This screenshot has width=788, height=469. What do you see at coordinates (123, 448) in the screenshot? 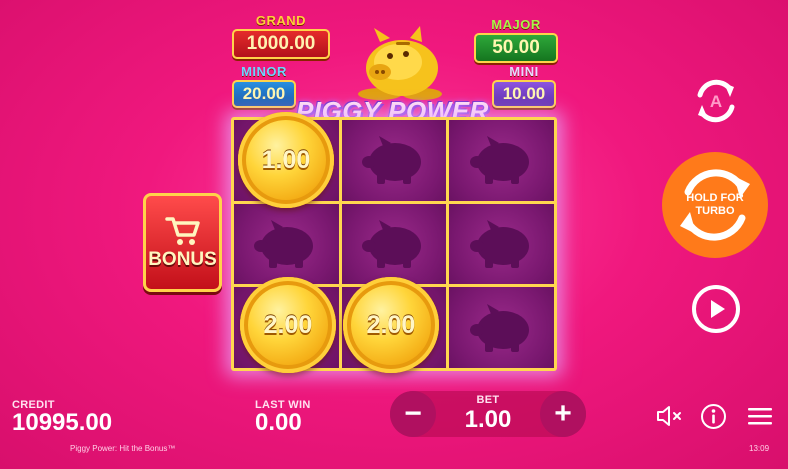
I see `game-name: Piggy Power: Hit the Bonus™` at bounding box center [123, 448].